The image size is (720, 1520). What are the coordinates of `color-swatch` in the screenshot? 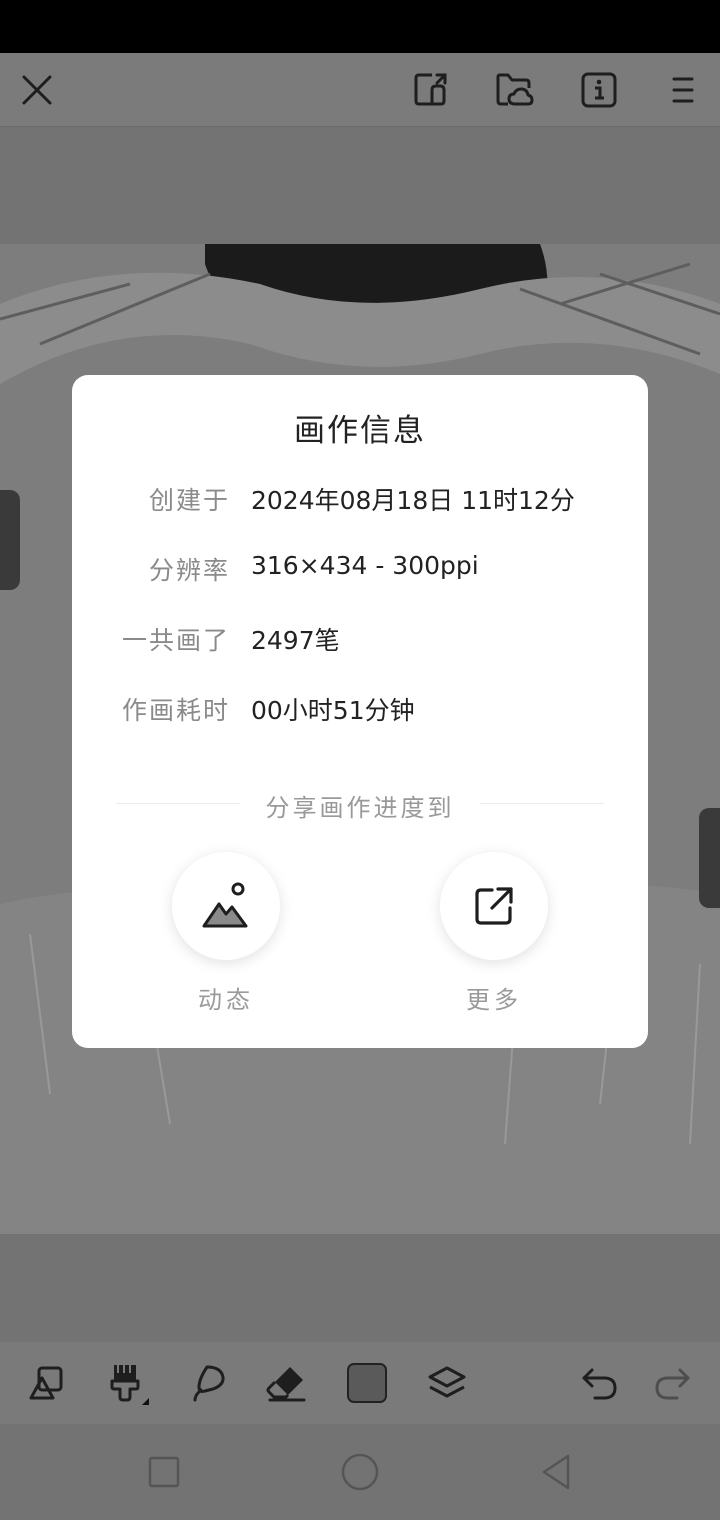 It's located at (367, 1383).